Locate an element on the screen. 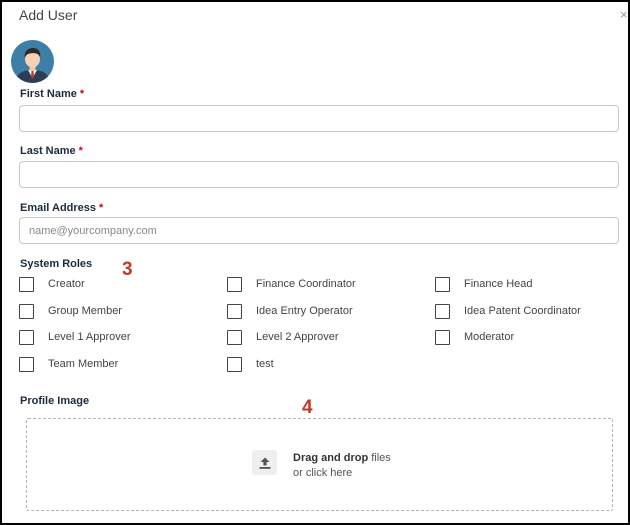  system-roles-label: System Roles is located at coordinates (56, 264).